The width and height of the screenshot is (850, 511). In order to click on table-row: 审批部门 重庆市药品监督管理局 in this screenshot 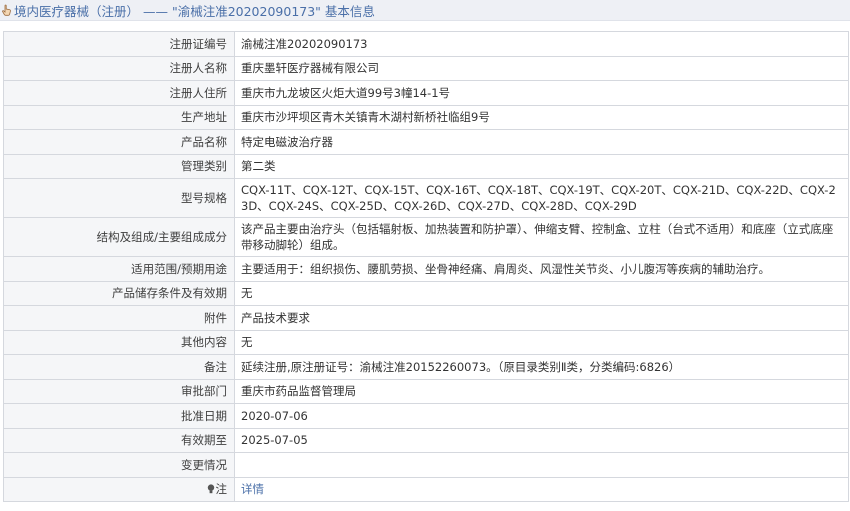, I will do `click(426, 391)`.